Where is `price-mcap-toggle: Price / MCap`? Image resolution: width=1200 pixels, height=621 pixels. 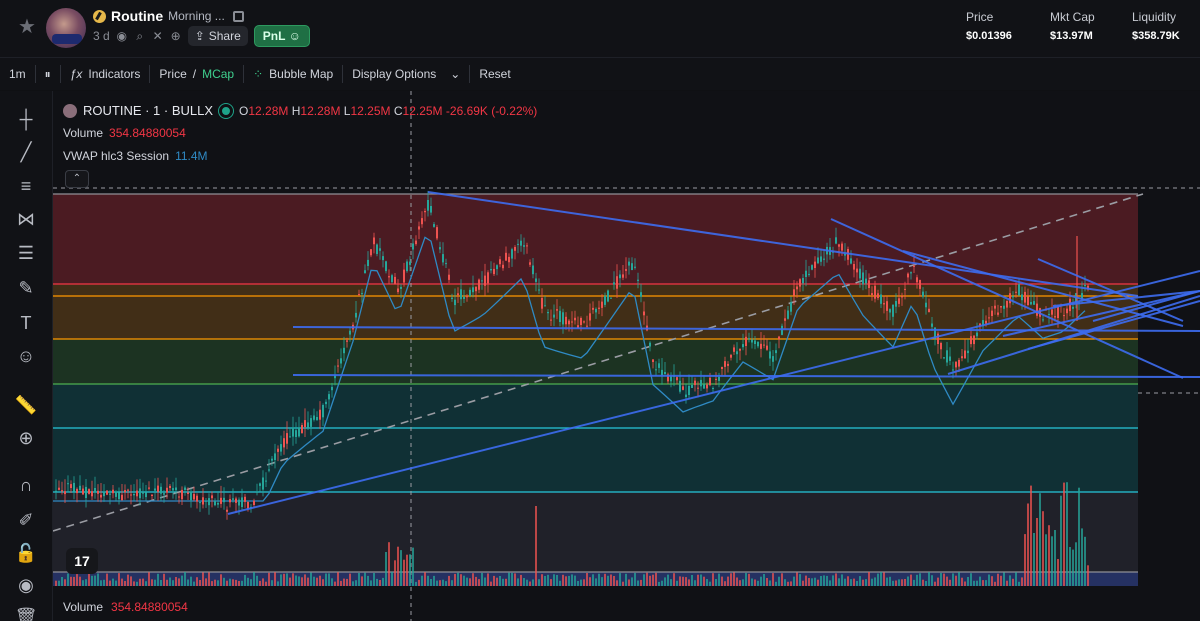
price-mcap-toggle: Price / MCap is located at coordinates (196, 74).